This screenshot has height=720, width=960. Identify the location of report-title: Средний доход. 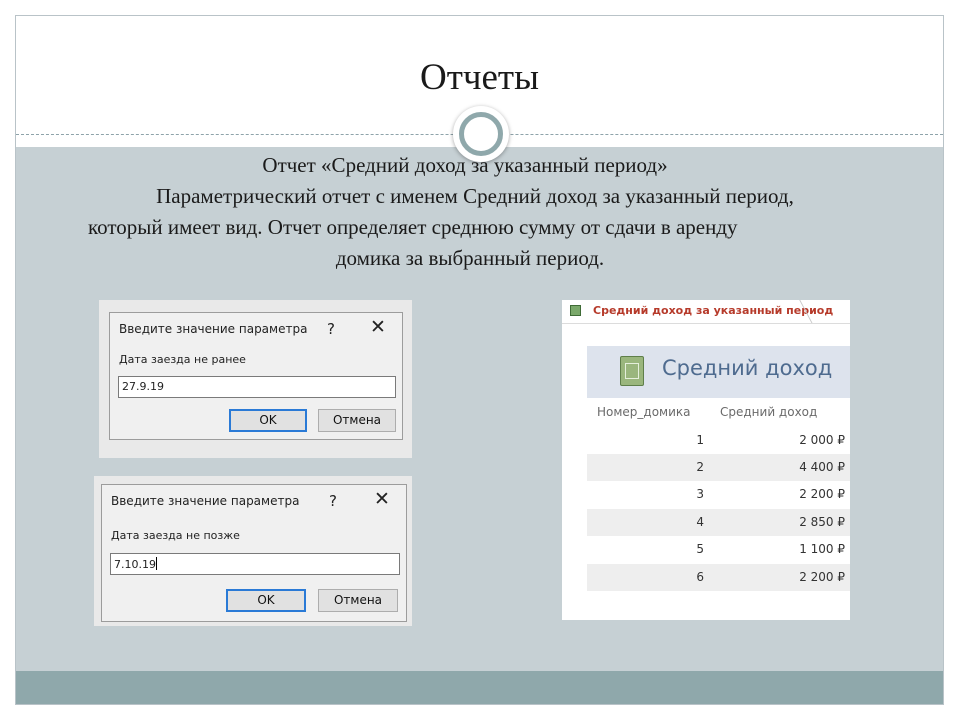
(747, 368).